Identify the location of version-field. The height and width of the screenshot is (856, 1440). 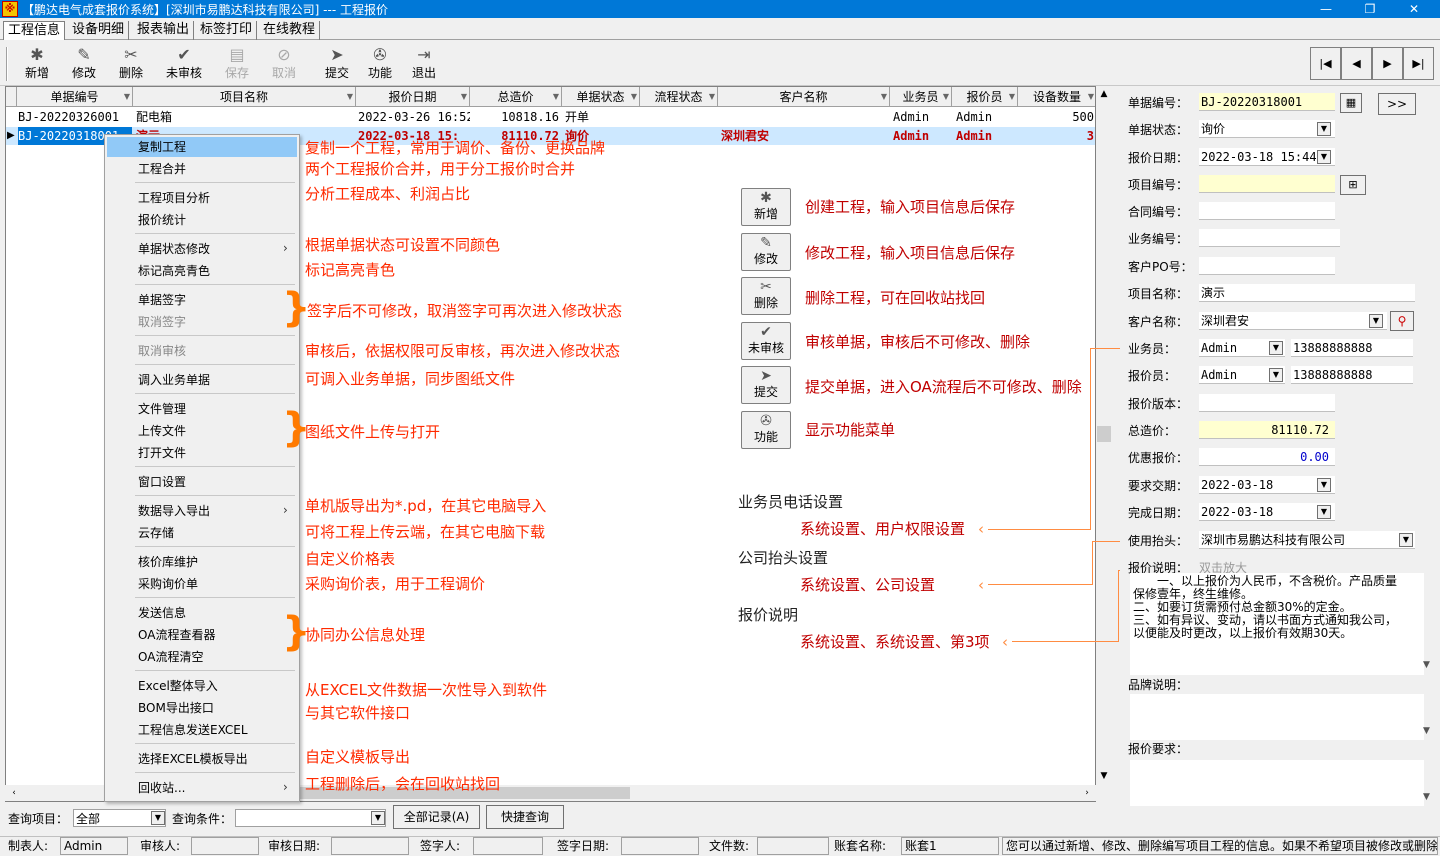
(1267, 403).